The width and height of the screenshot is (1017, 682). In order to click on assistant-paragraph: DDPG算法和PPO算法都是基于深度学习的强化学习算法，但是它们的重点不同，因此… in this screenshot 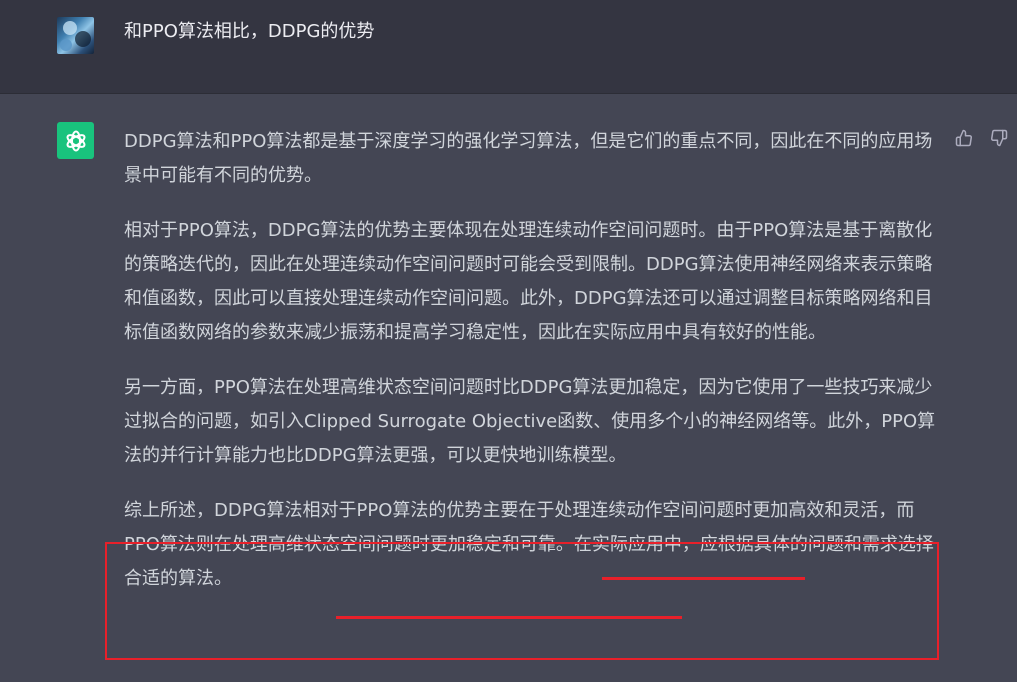, I will do `click(528, 158)`.